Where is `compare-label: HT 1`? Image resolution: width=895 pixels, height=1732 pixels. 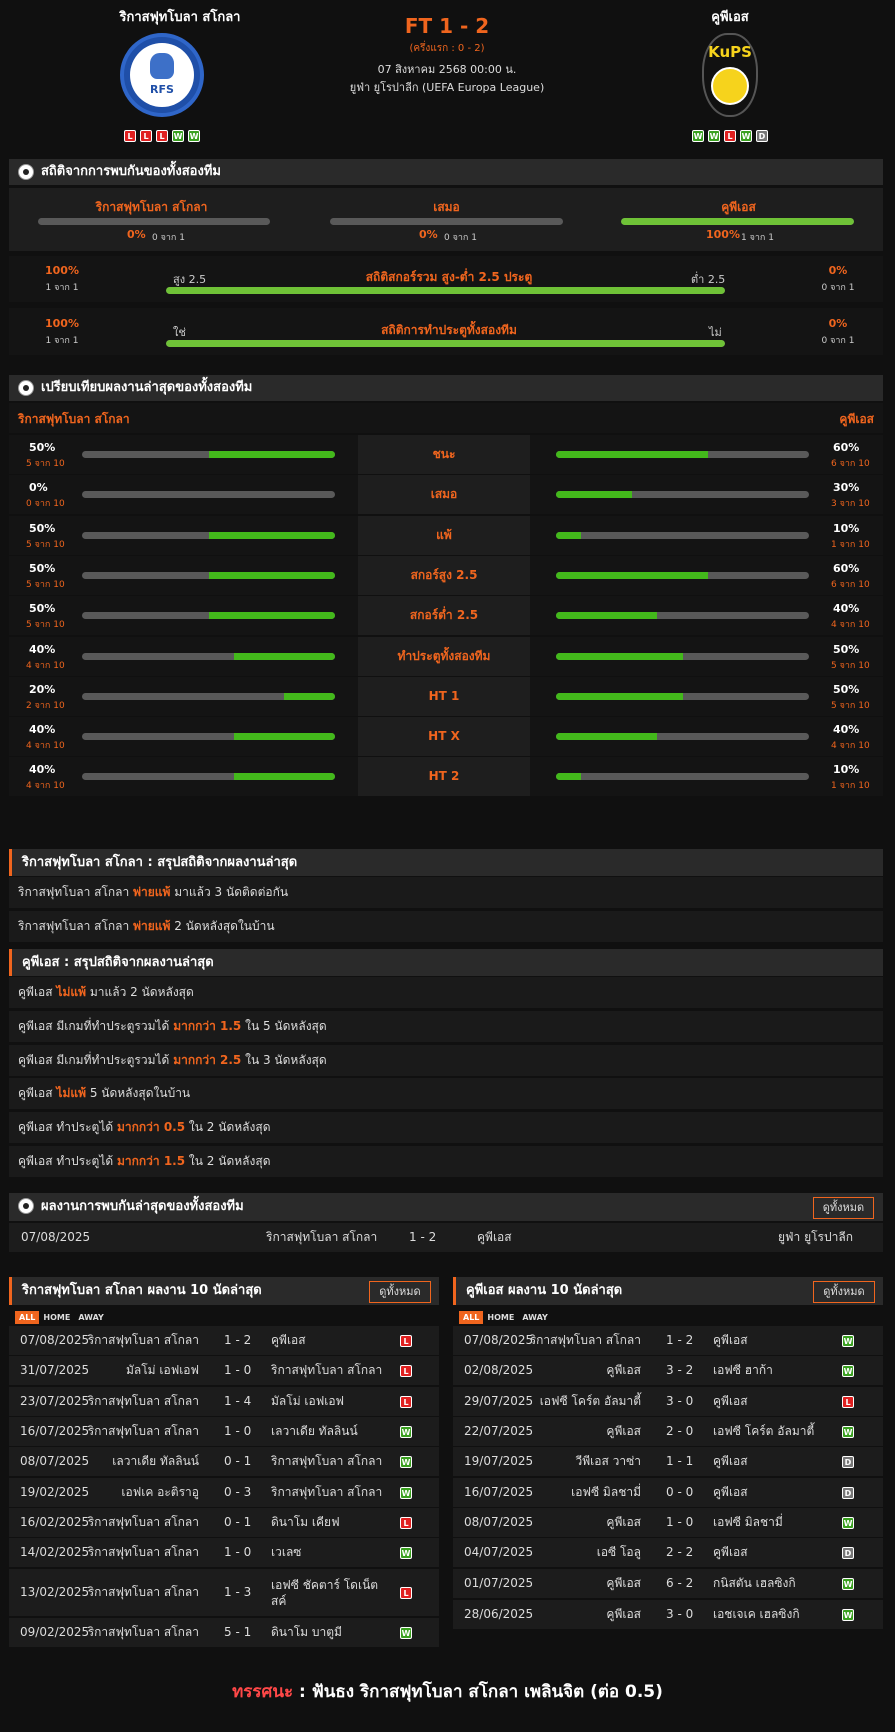 compare-label: HT 1 is located at coordinates (444, 696).